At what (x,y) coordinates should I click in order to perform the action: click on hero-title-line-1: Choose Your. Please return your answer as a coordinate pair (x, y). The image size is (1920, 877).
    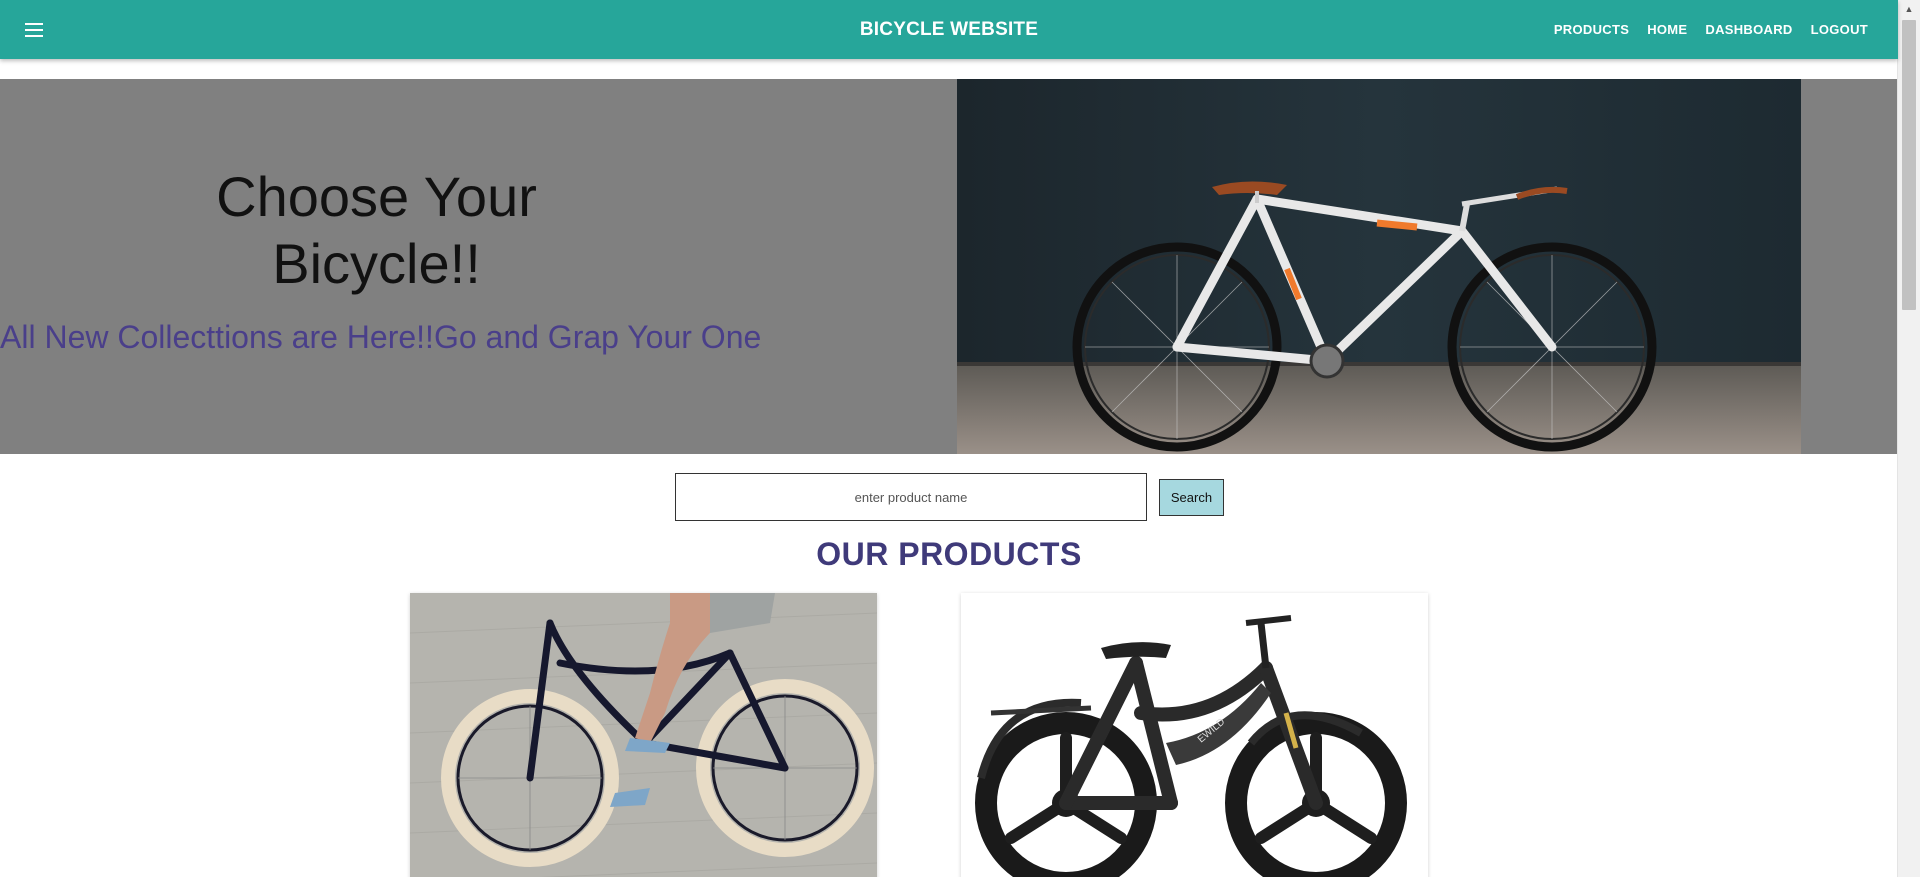
    Looking at the image, I should click on (376, 196).